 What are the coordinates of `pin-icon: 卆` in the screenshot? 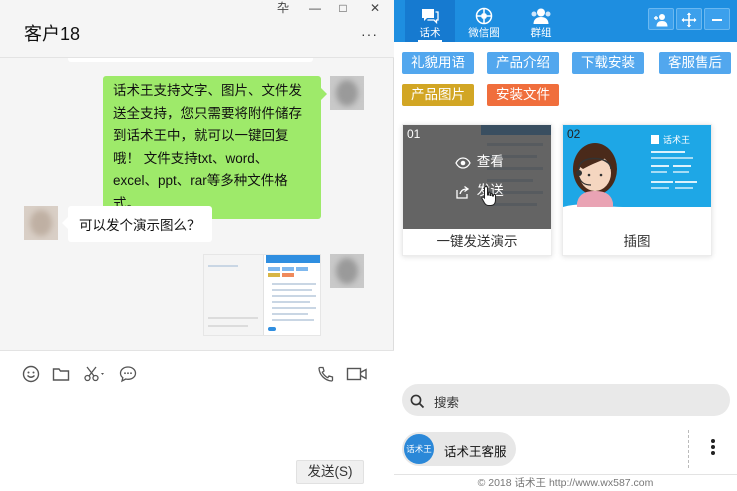 It's located at (283, 8).